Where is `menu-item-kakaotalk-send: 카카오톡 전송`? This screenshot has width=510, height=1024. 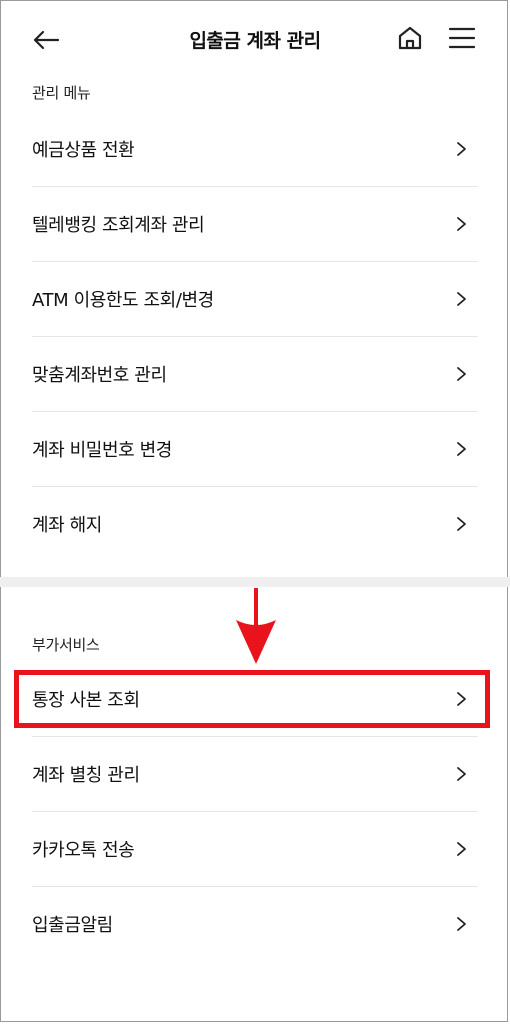 menu-item-kakaotalk-send: 카카오톡 전송 is located at coordinates (255, 849).